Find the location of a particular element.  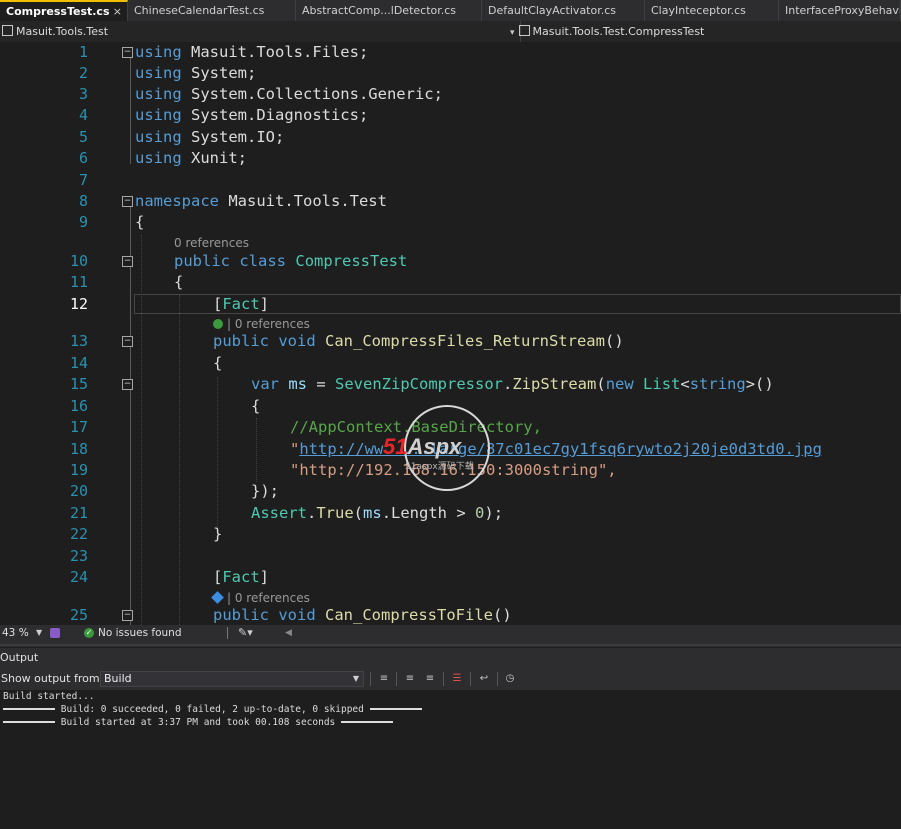

line-number: 15 is located at coordinates (78, 384).